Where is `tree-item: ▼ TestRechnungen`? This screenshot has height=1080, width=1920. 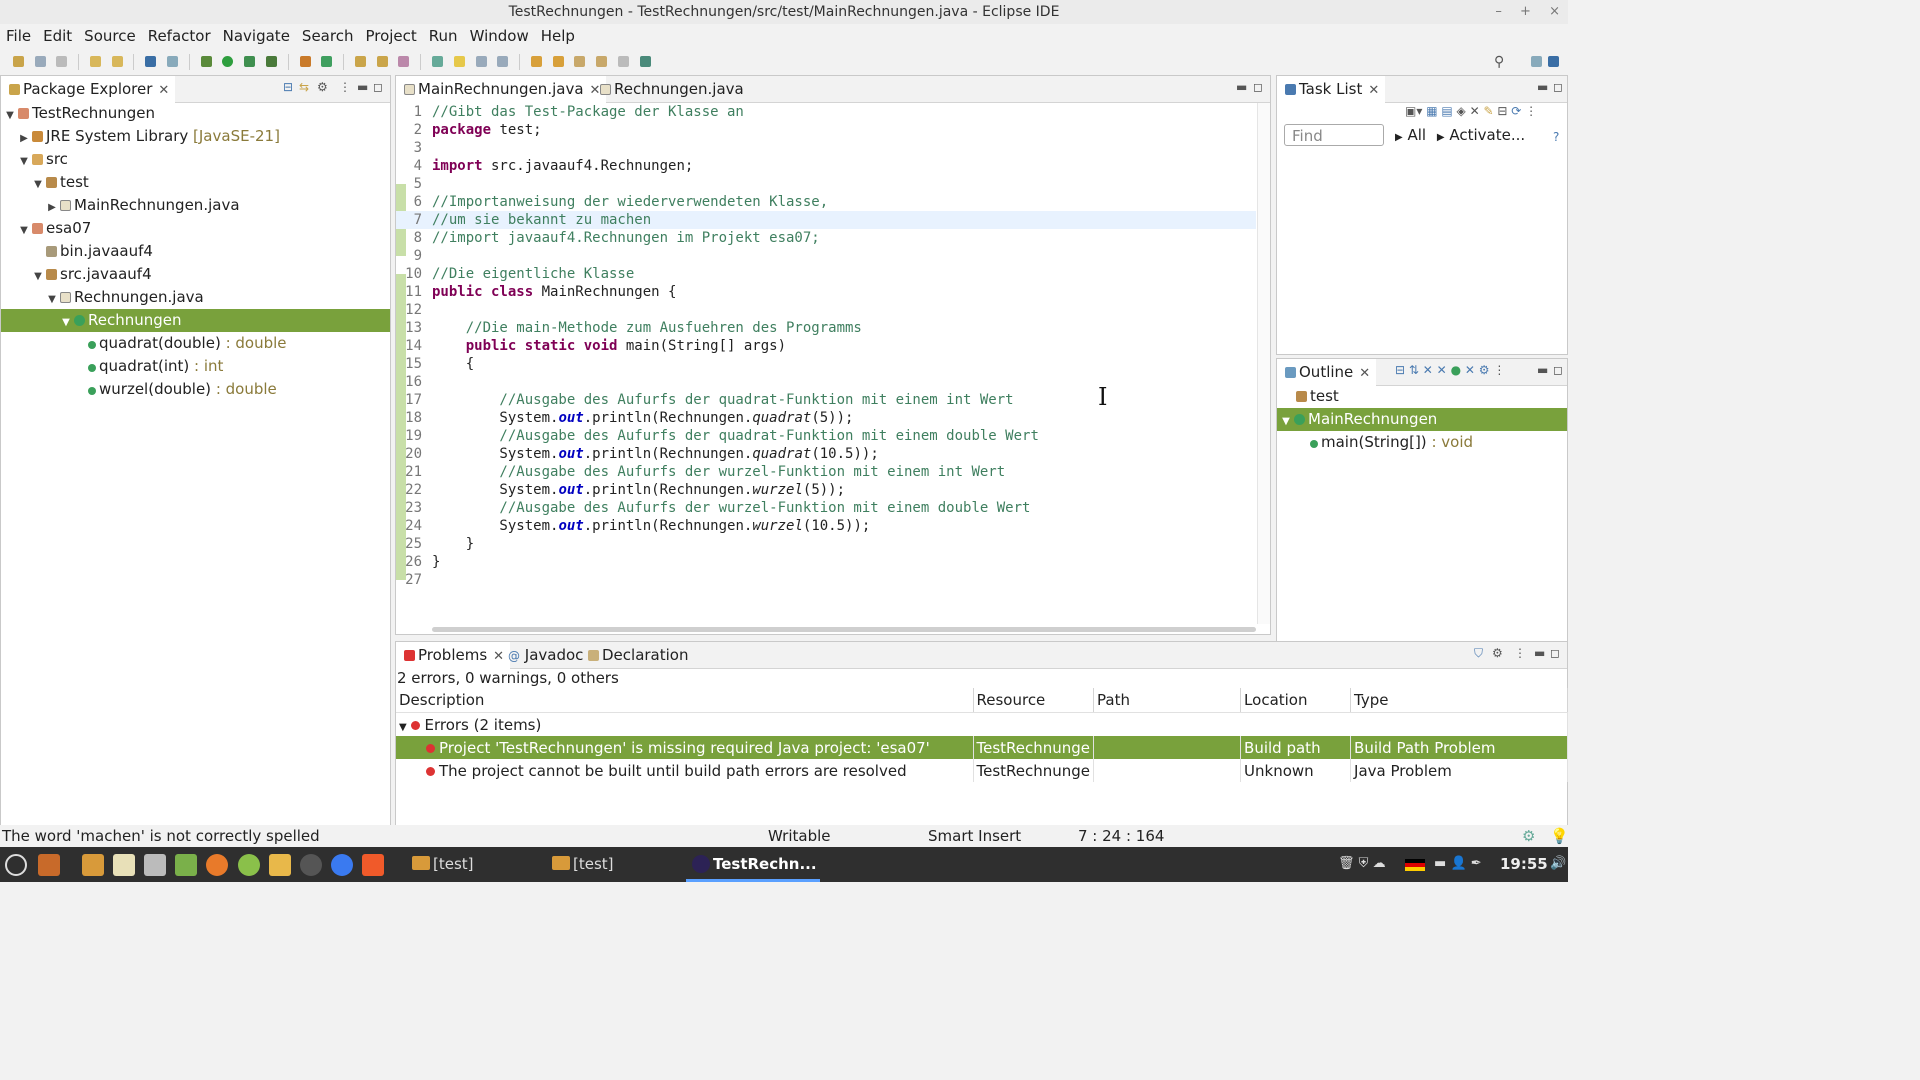 tree-item: ▼ TestRechnungen is located at coordinates (195, 113).